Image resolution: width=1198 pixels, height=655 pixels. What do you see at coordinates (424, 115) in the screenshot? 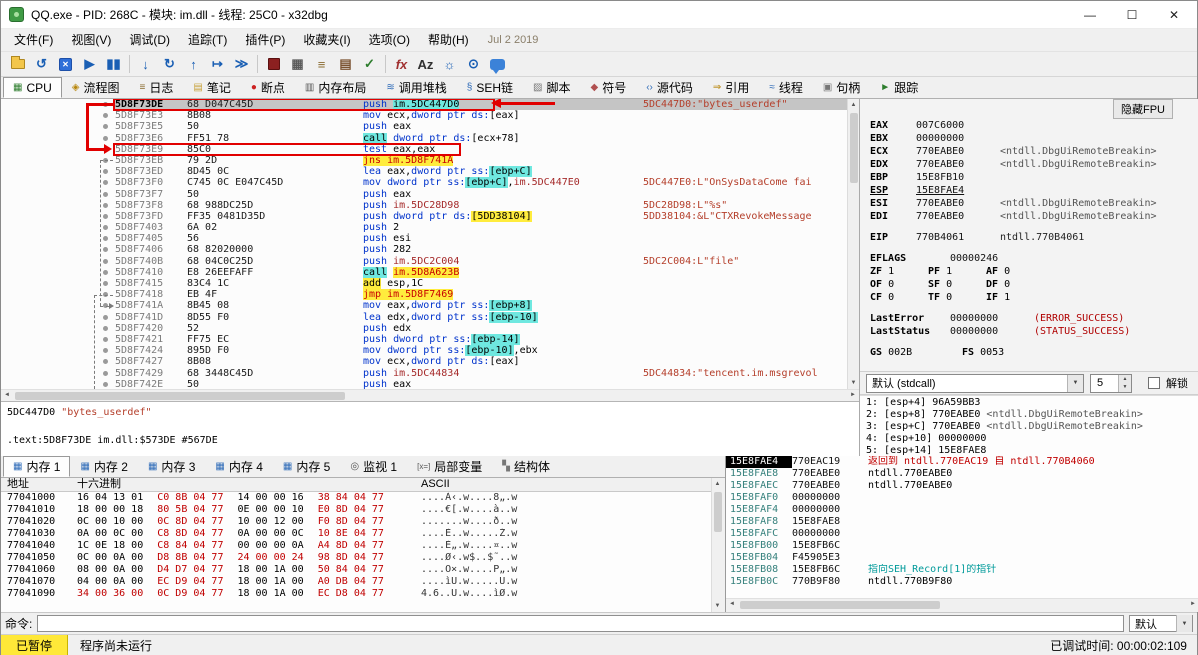
I see `disasm-row: 5D8F73E3 8B08 mov ecx,dword ptr ds:[eax]` at bounding box center [424, 115].